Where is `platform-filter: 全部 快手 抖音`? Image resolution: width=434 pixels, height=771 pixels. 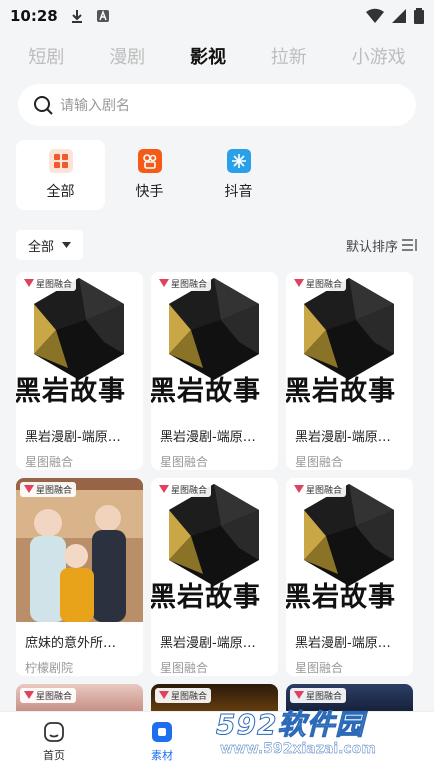
platform-filter: 全部 快手 抖音 is located at coordinates (217, 175).